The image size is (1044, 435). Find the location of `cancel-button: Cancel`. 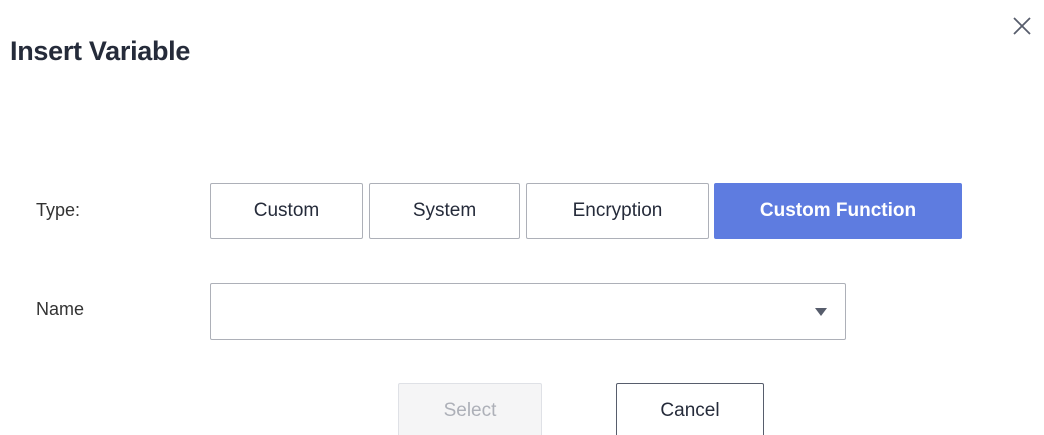

cancel-button: Cancel is located at coordinates (690, 409).